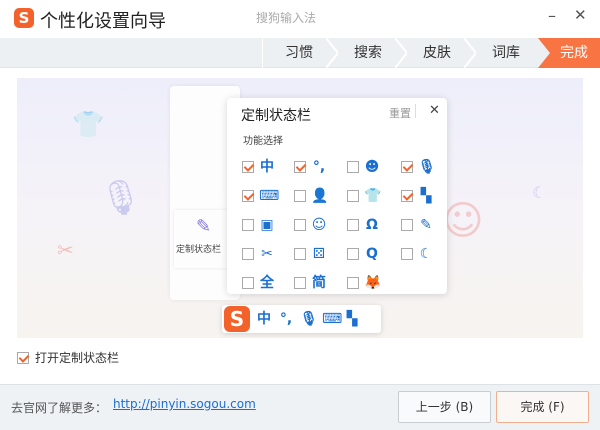  What do you see at coordinates (310, 167) in the screenshot?
I see `feature-option-punctuation: °,` at bounding box center [310, 167].